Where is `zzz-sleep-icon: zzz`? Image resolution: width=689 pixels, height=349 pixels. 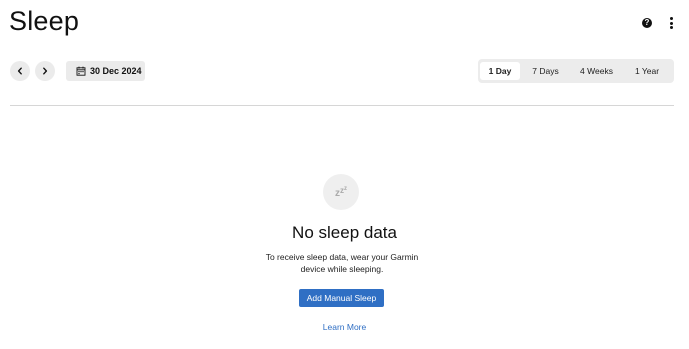
zzz-sleep-icon: zzz is located at coordinates (341, 192).